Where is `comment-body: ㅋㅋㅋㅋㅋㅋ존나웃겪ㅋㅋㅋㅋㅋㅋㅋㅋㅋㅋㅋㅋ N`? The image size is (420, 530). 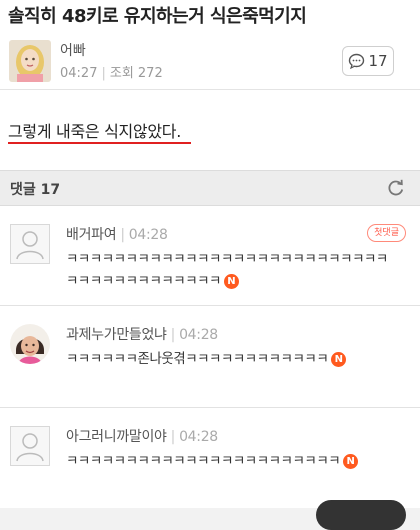
comment-body: ㅋㅋㅋㅋㅋㅋ존나웃겪ㅋㅋㅋㅋㅋㅋㅋㅋㅋㅋㅋㅋ N is located at coordinates (231, 359).